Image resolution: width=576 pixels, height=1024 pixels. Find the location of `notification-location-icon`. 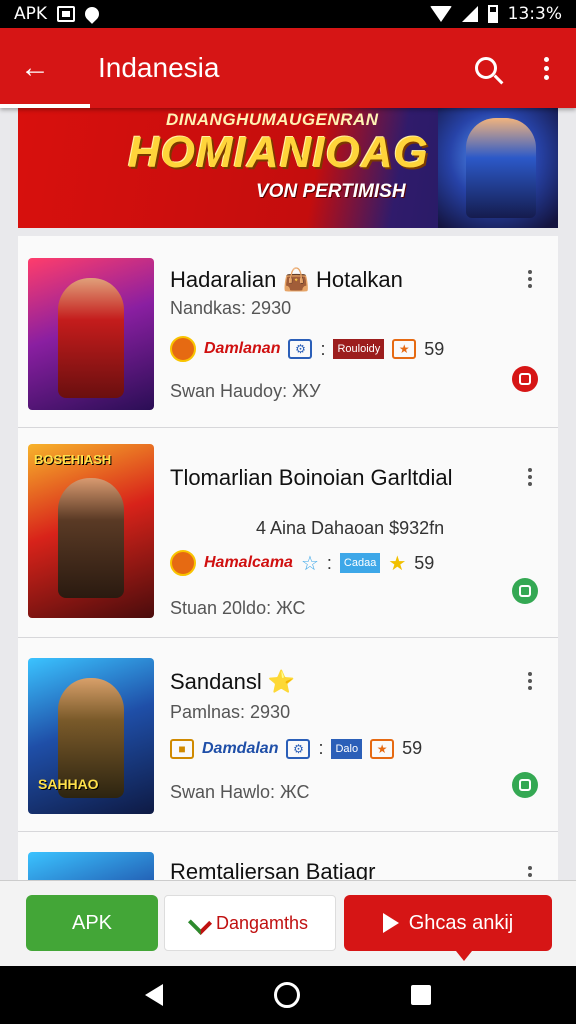

notification-location-icon is located at coordinates (92, 14).